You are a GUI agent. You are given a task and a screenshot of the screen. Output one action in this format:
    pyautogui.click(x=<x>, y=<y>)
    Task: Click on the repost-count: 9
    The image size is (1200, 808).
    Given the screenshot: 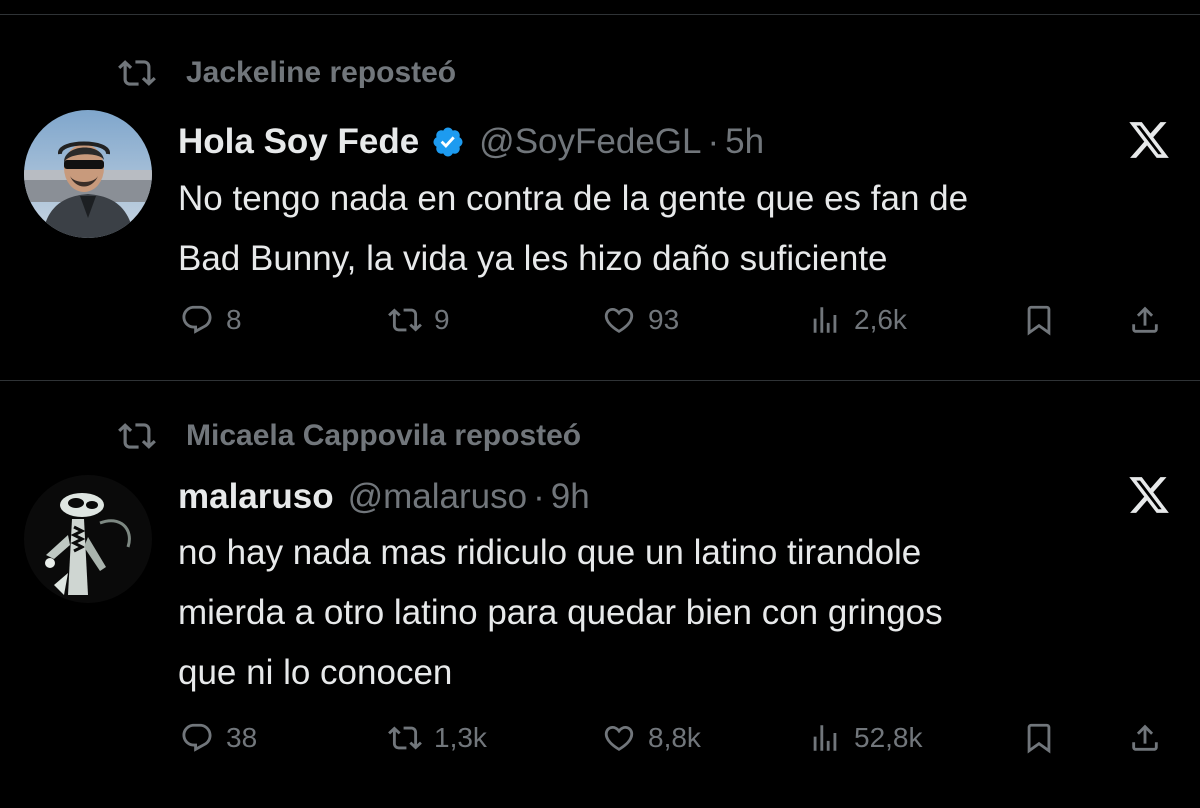 What is the action you would take?
    pyautogui.click(x=442, y=319)
    